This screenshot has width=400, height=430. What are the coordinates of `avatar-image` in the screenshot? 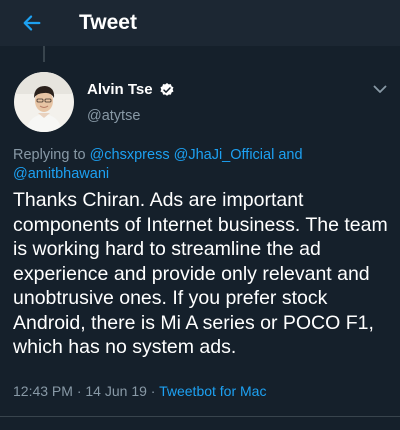 It's located at (44, 102).